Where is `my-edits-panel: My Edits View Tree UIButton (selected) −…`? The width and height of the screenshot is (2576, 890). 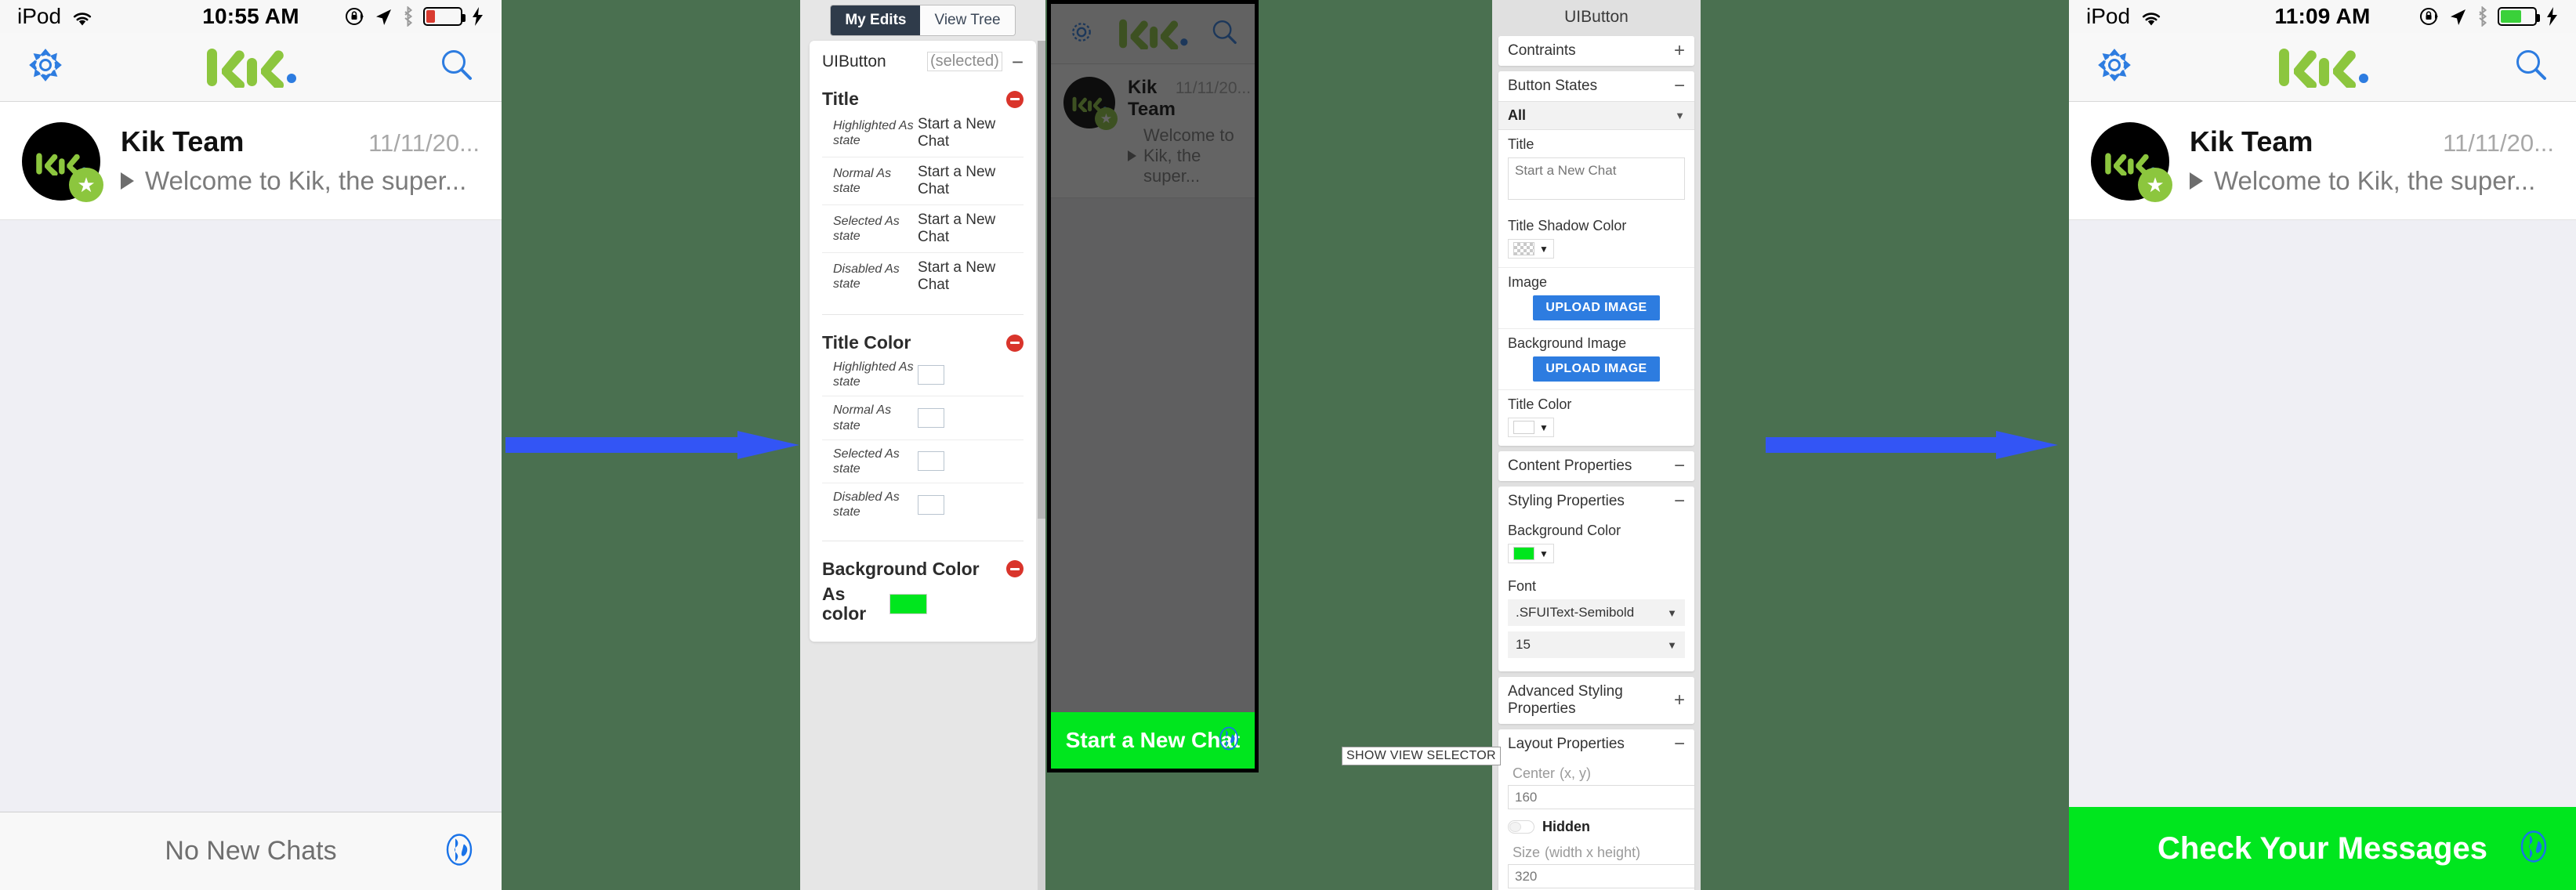
my-edits-panel: My Edits View Tree UIButton (selected) −… is located at coordinates (922, 445).